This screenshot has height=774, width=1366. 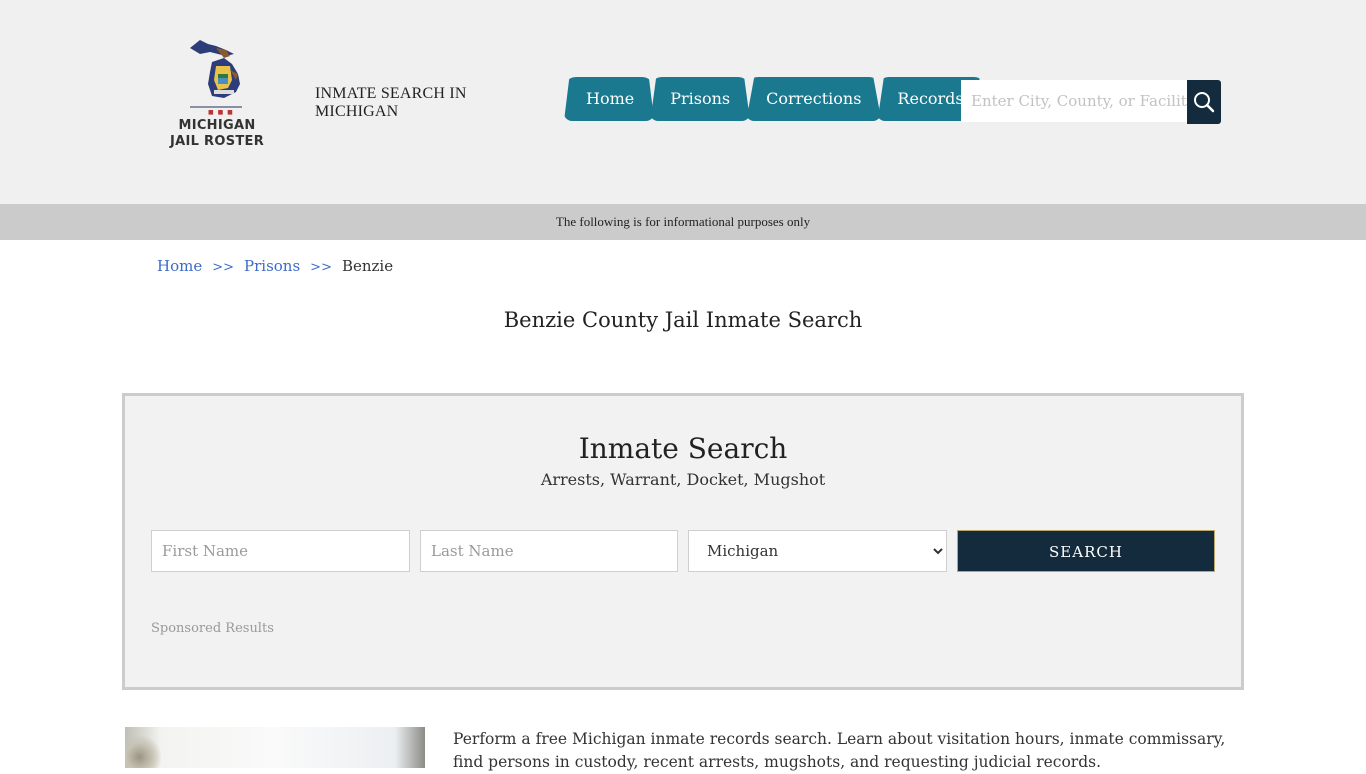 What do you see at coordinates (367, 266) in the screenshot?
I see `breadcrumb-current: Benzie` at bounding box center [367, 266].